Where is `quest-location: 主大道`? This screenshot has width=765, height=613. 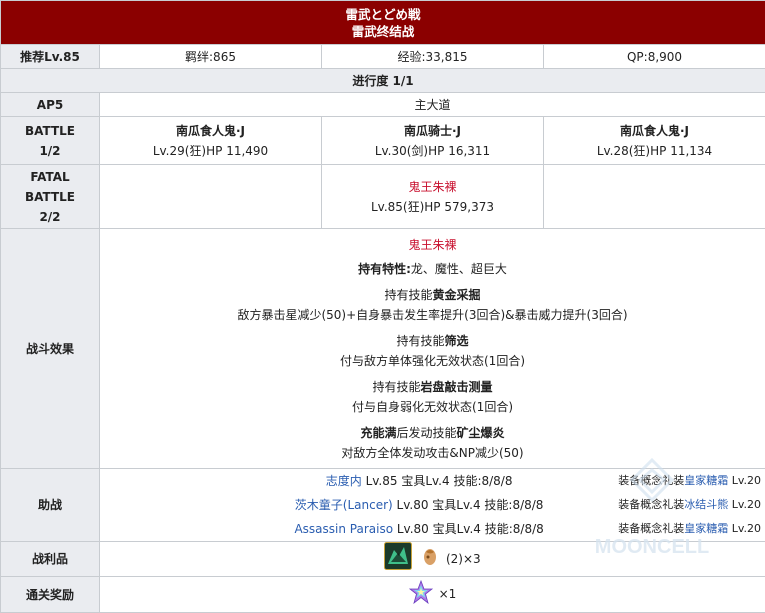
quest-location: 主大道 is located at coordinates (432, 105).